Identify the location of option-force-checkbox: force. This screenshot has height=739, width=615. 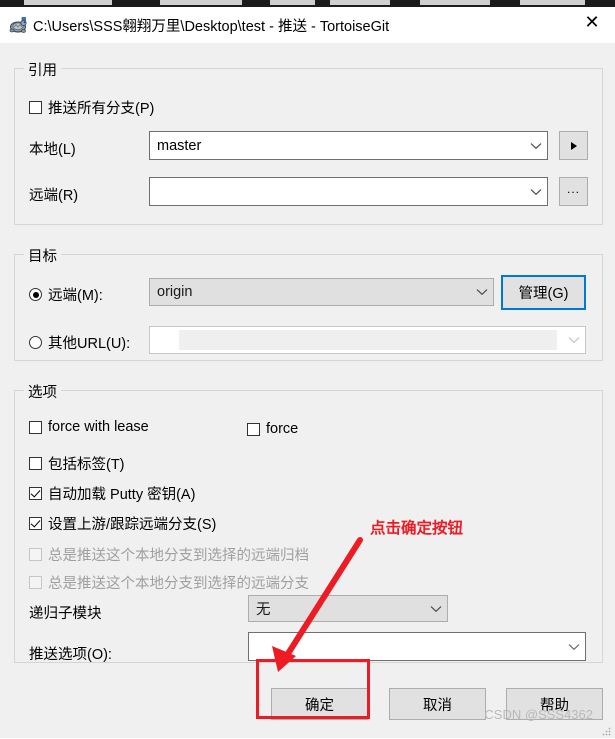
(272, 429).